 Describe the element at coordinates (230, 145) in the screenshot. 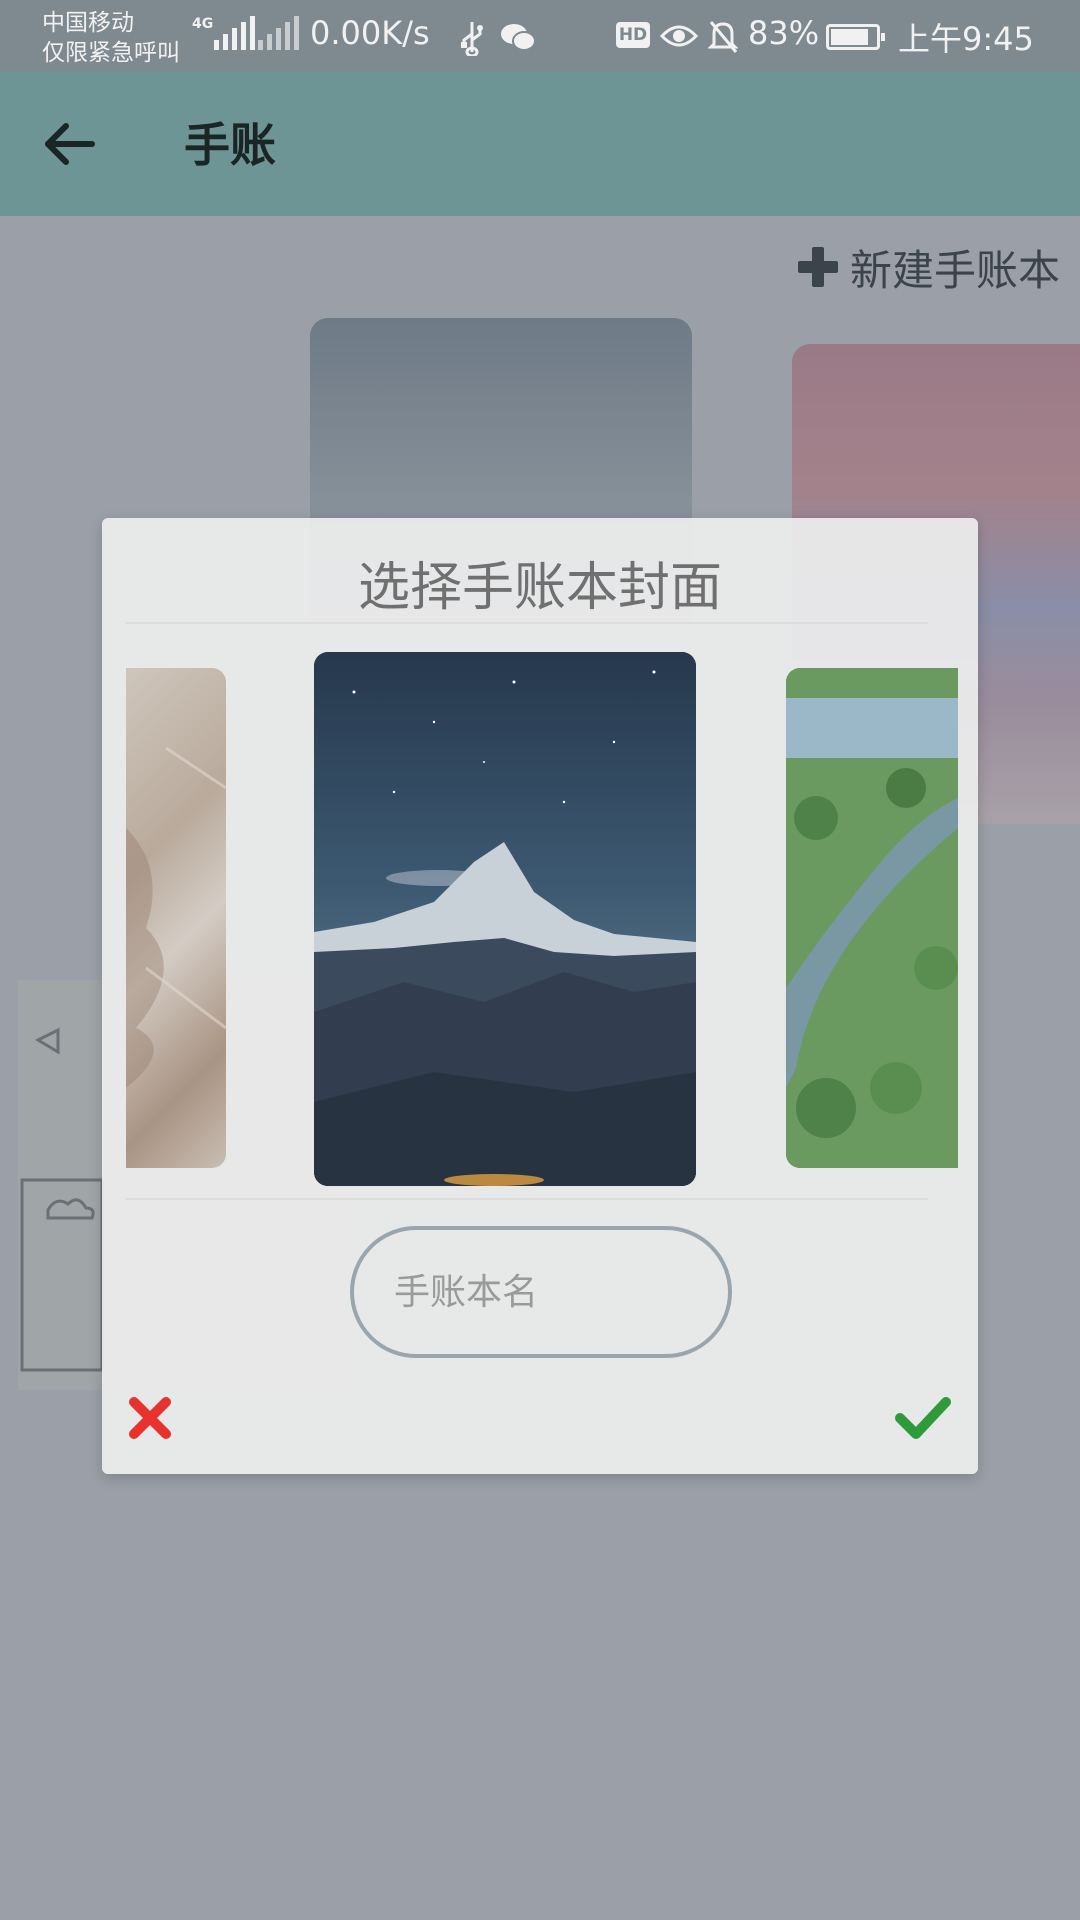

I see `page-title: 手账` at that location.